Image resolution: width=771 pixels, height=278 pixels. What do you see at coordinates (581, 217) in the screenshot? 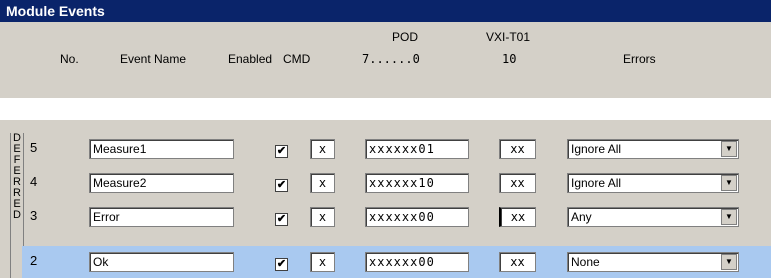
I see `errors-value: Any` at bounding box center [581, 217].